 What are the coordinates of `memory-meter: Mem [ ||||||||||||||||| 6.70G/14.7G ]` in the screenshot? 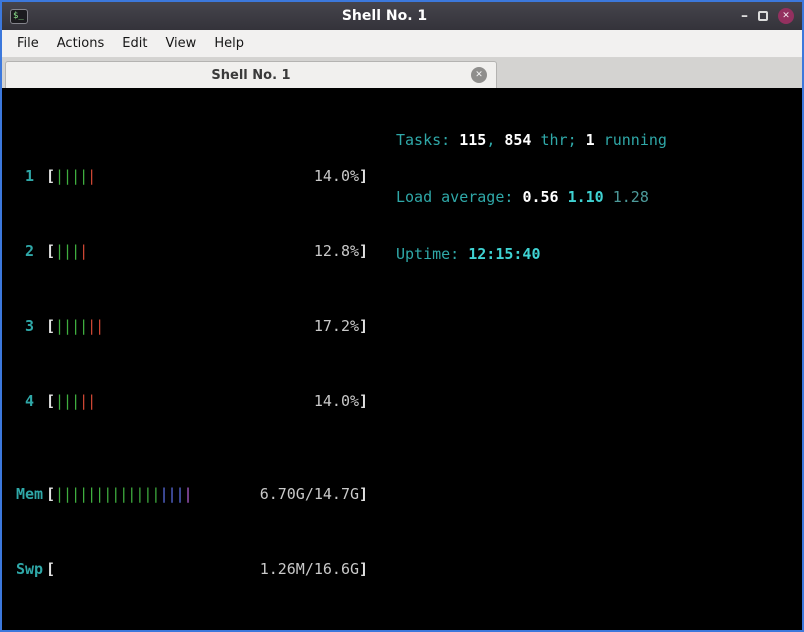 It's located at (191, 494).